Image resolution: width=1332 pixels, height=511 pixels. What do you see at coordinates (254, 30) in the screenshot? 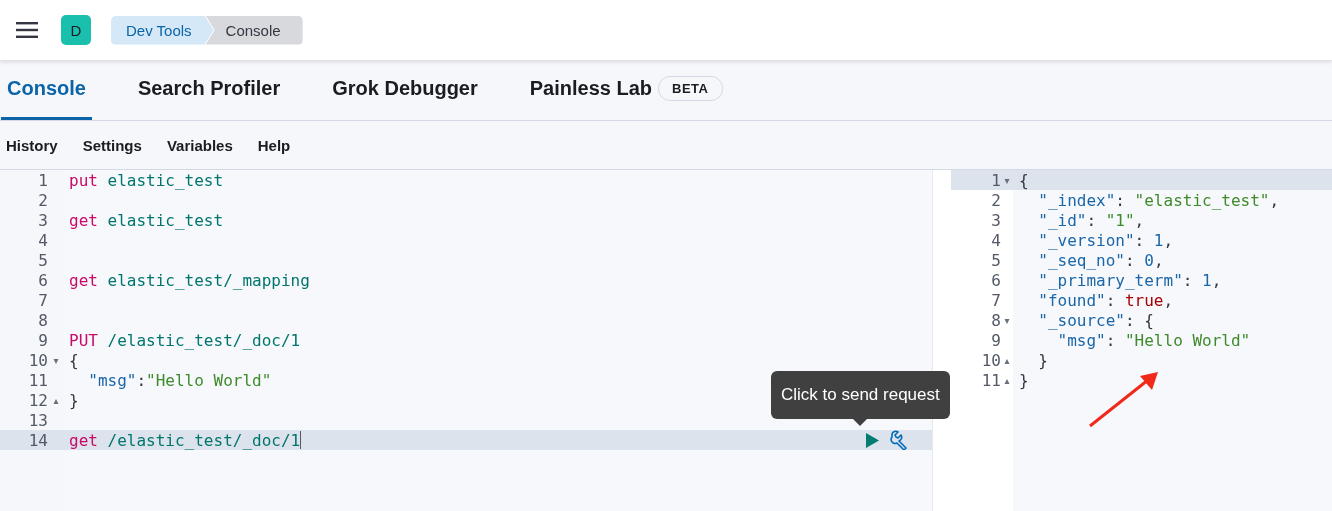
I see `breadcrumb: Console` at bounding box center [254, 30].